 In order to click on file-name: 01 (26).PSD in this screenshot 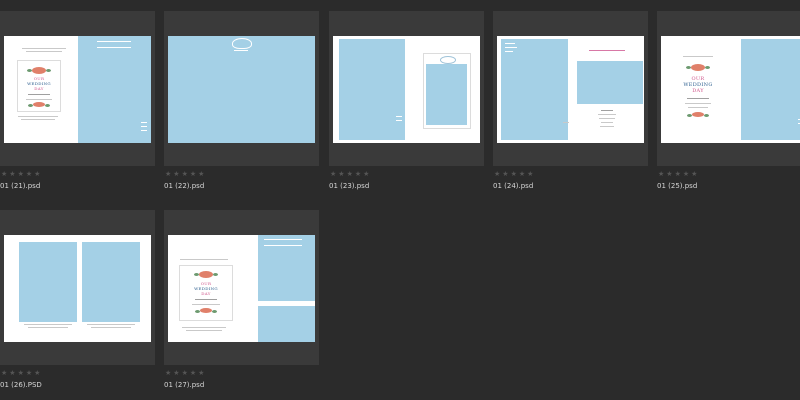, I will do `click(21, 385)`.